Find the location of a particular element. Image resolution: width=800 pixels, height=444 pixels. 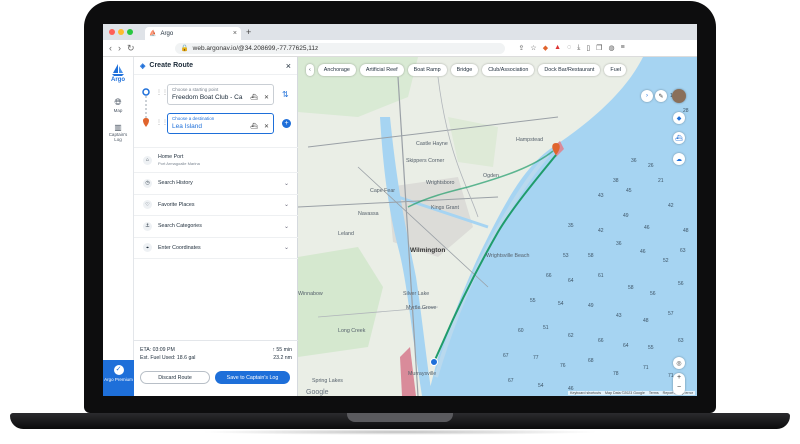

extension-icon: ◆ is located at coordinates (545, 48).